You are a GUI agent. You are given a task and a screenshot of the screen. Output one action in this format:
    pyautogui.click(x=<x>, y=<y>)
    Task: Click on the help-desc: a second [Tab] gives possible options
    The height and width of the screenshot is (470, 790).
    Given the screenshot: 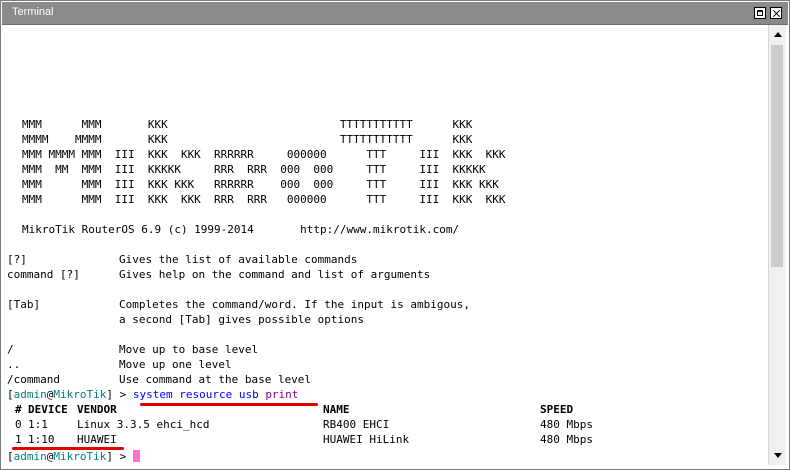 What is the action you would take?
    pyautogui.click(x=242, y=319)
    